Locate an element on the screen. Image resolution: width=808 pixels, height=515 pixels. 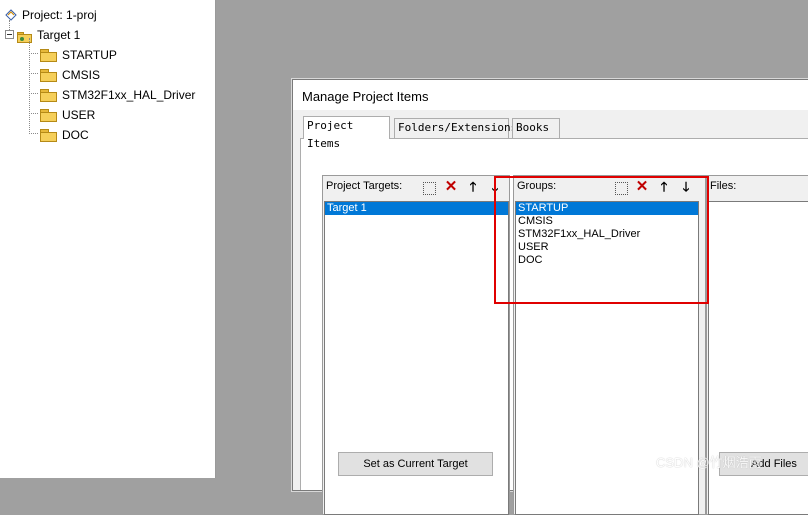
target-label: Target 1 is located at coordinates (59, 34).